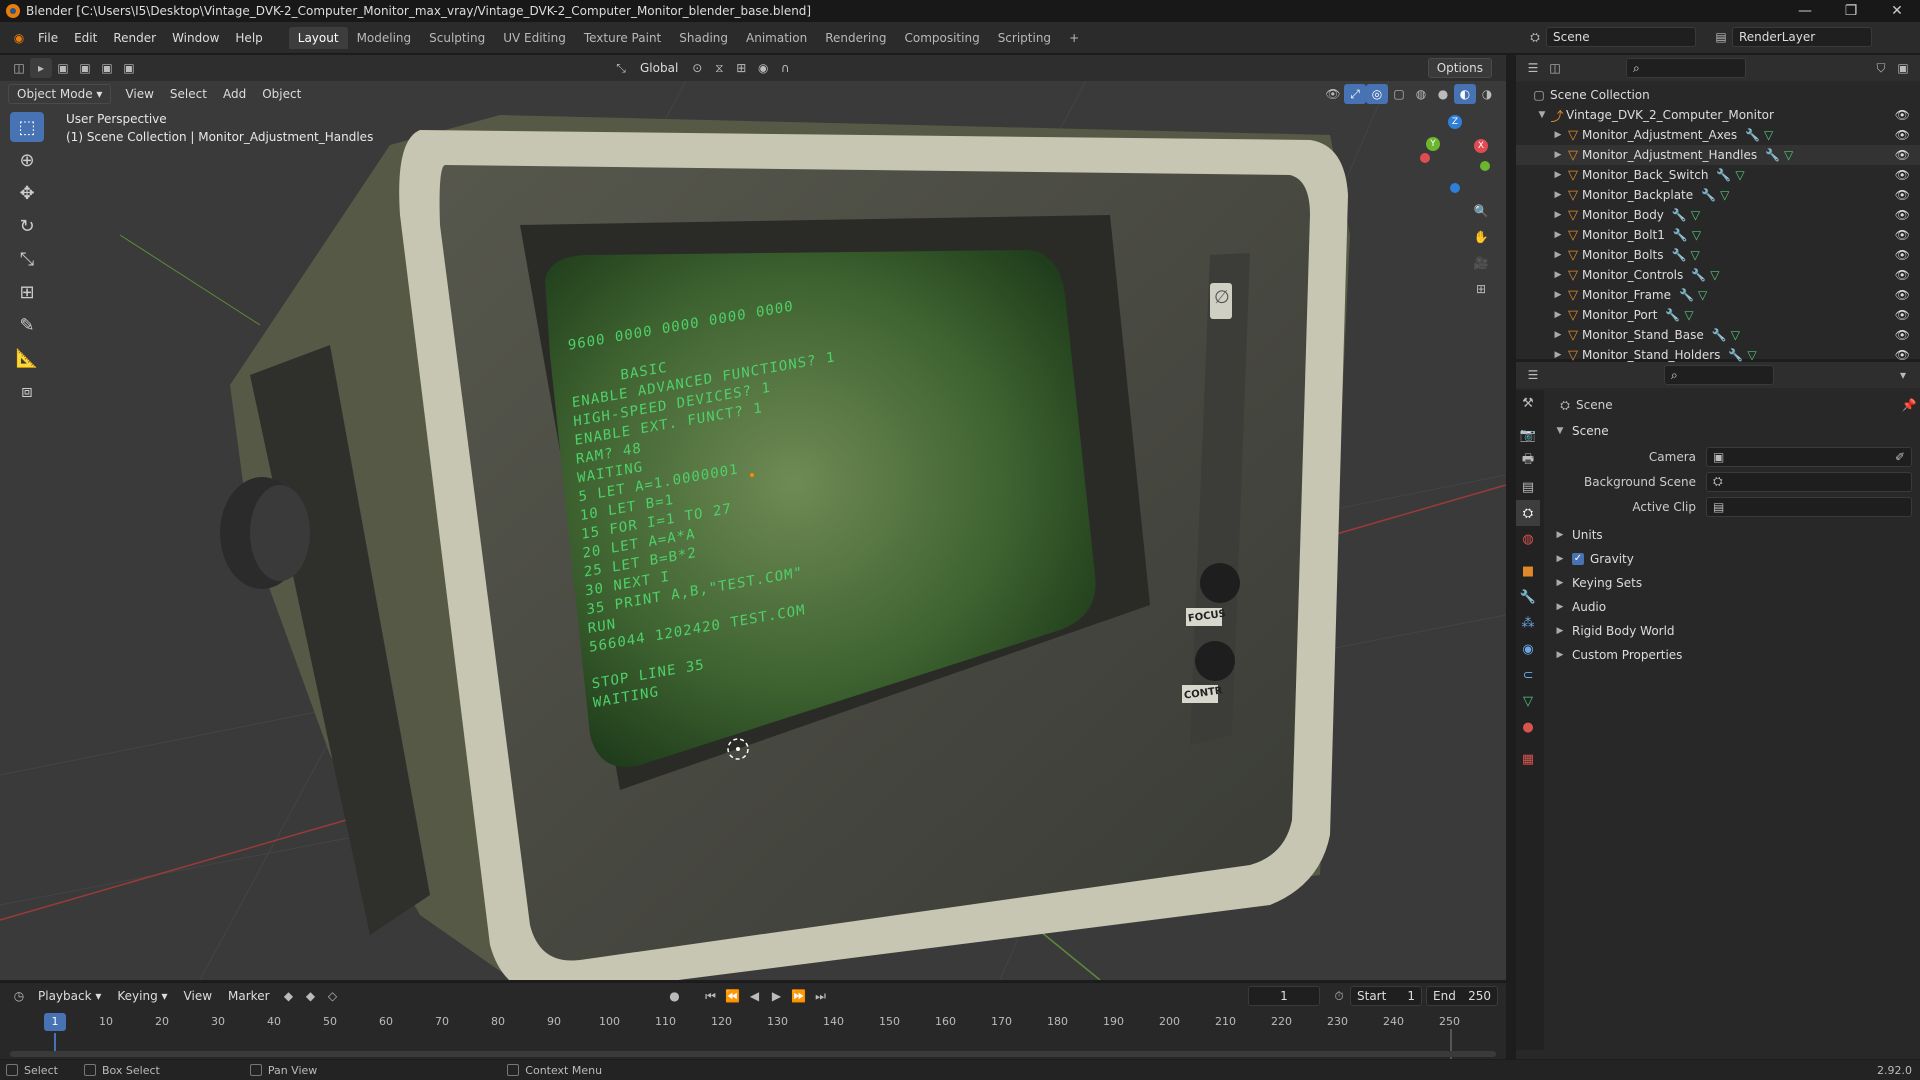 This screenshot has width=1920, height=1080. What do you see at coordinates (318, 37) in the screenshot?
I see `tab-layout: Layout` at bounding box center [318, 37].